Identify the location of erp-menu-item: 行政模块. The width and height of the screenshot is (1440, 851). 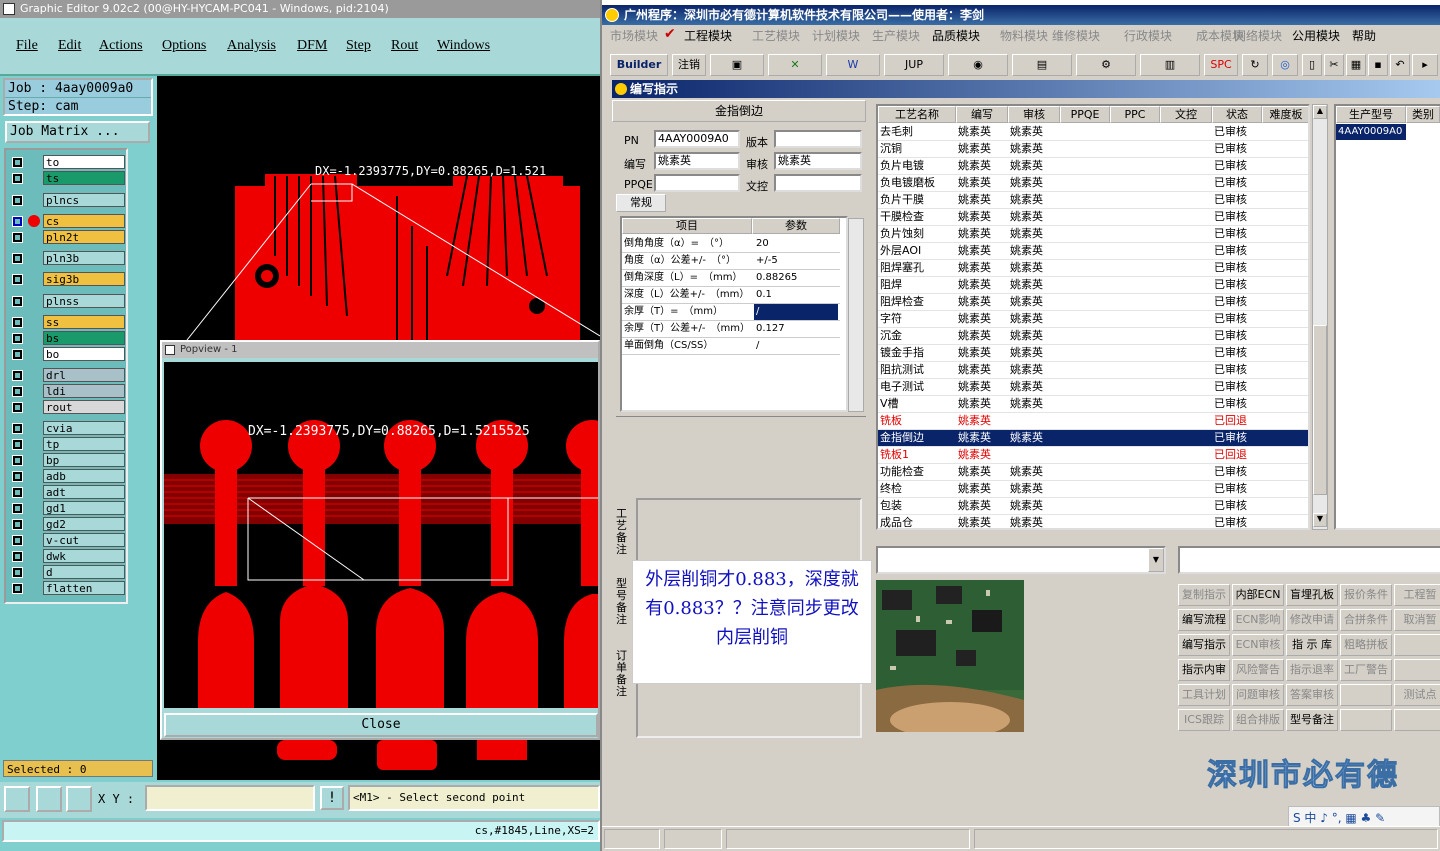
(1148, 35).